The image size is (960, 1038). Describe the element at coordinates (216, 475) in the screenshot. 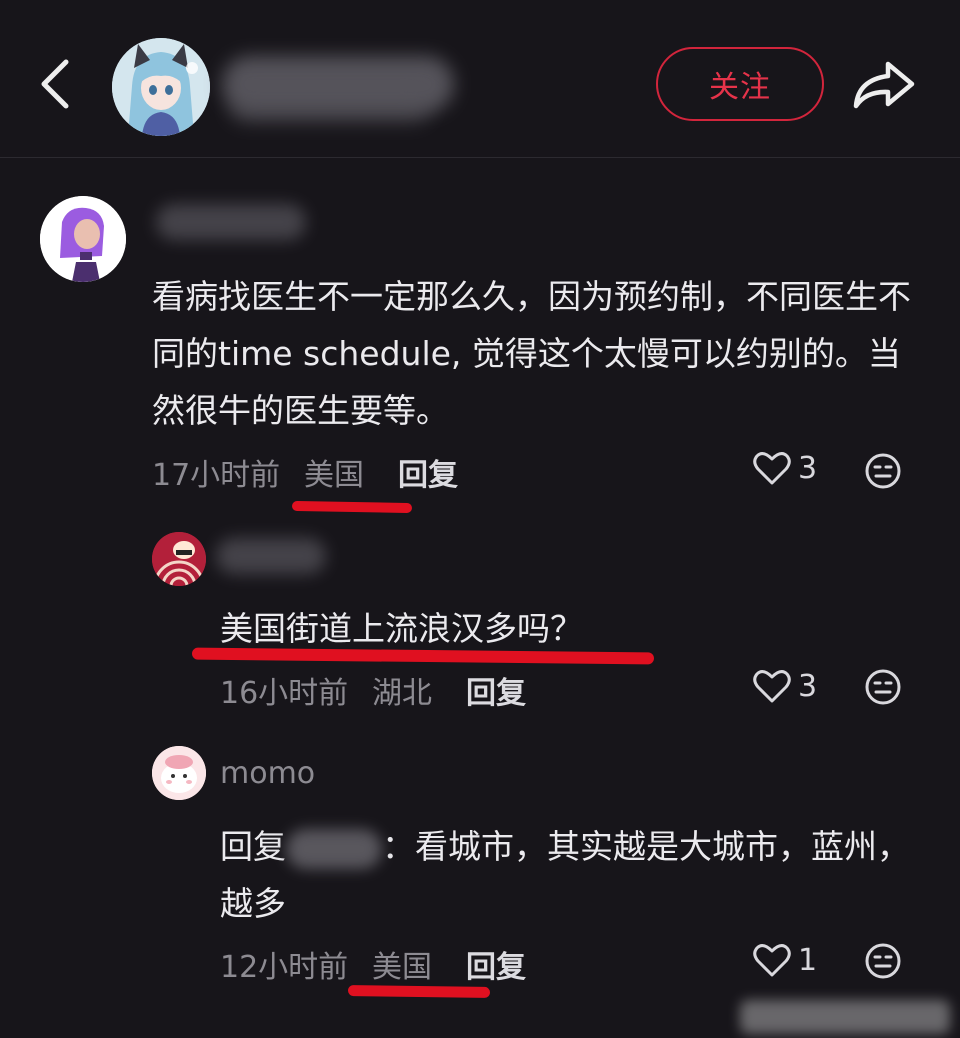

I see `comment-time: 17小时前` at that location.